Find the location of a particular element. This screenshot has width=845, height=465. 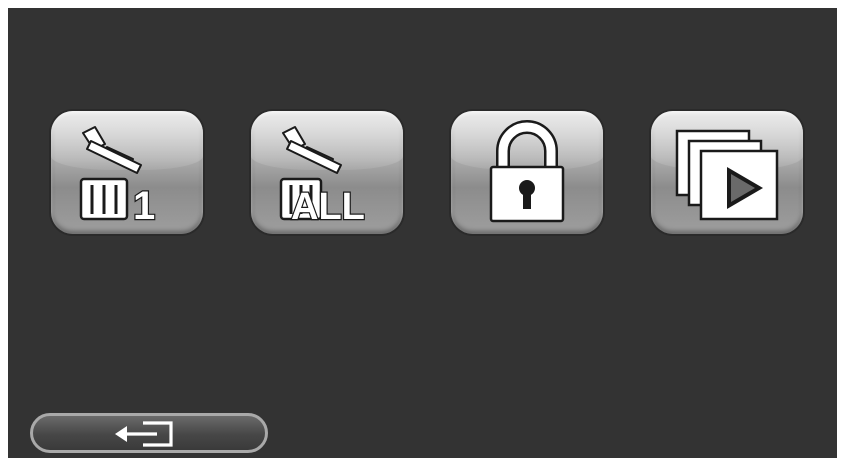

protect-button is located at coordinates (527, 172).